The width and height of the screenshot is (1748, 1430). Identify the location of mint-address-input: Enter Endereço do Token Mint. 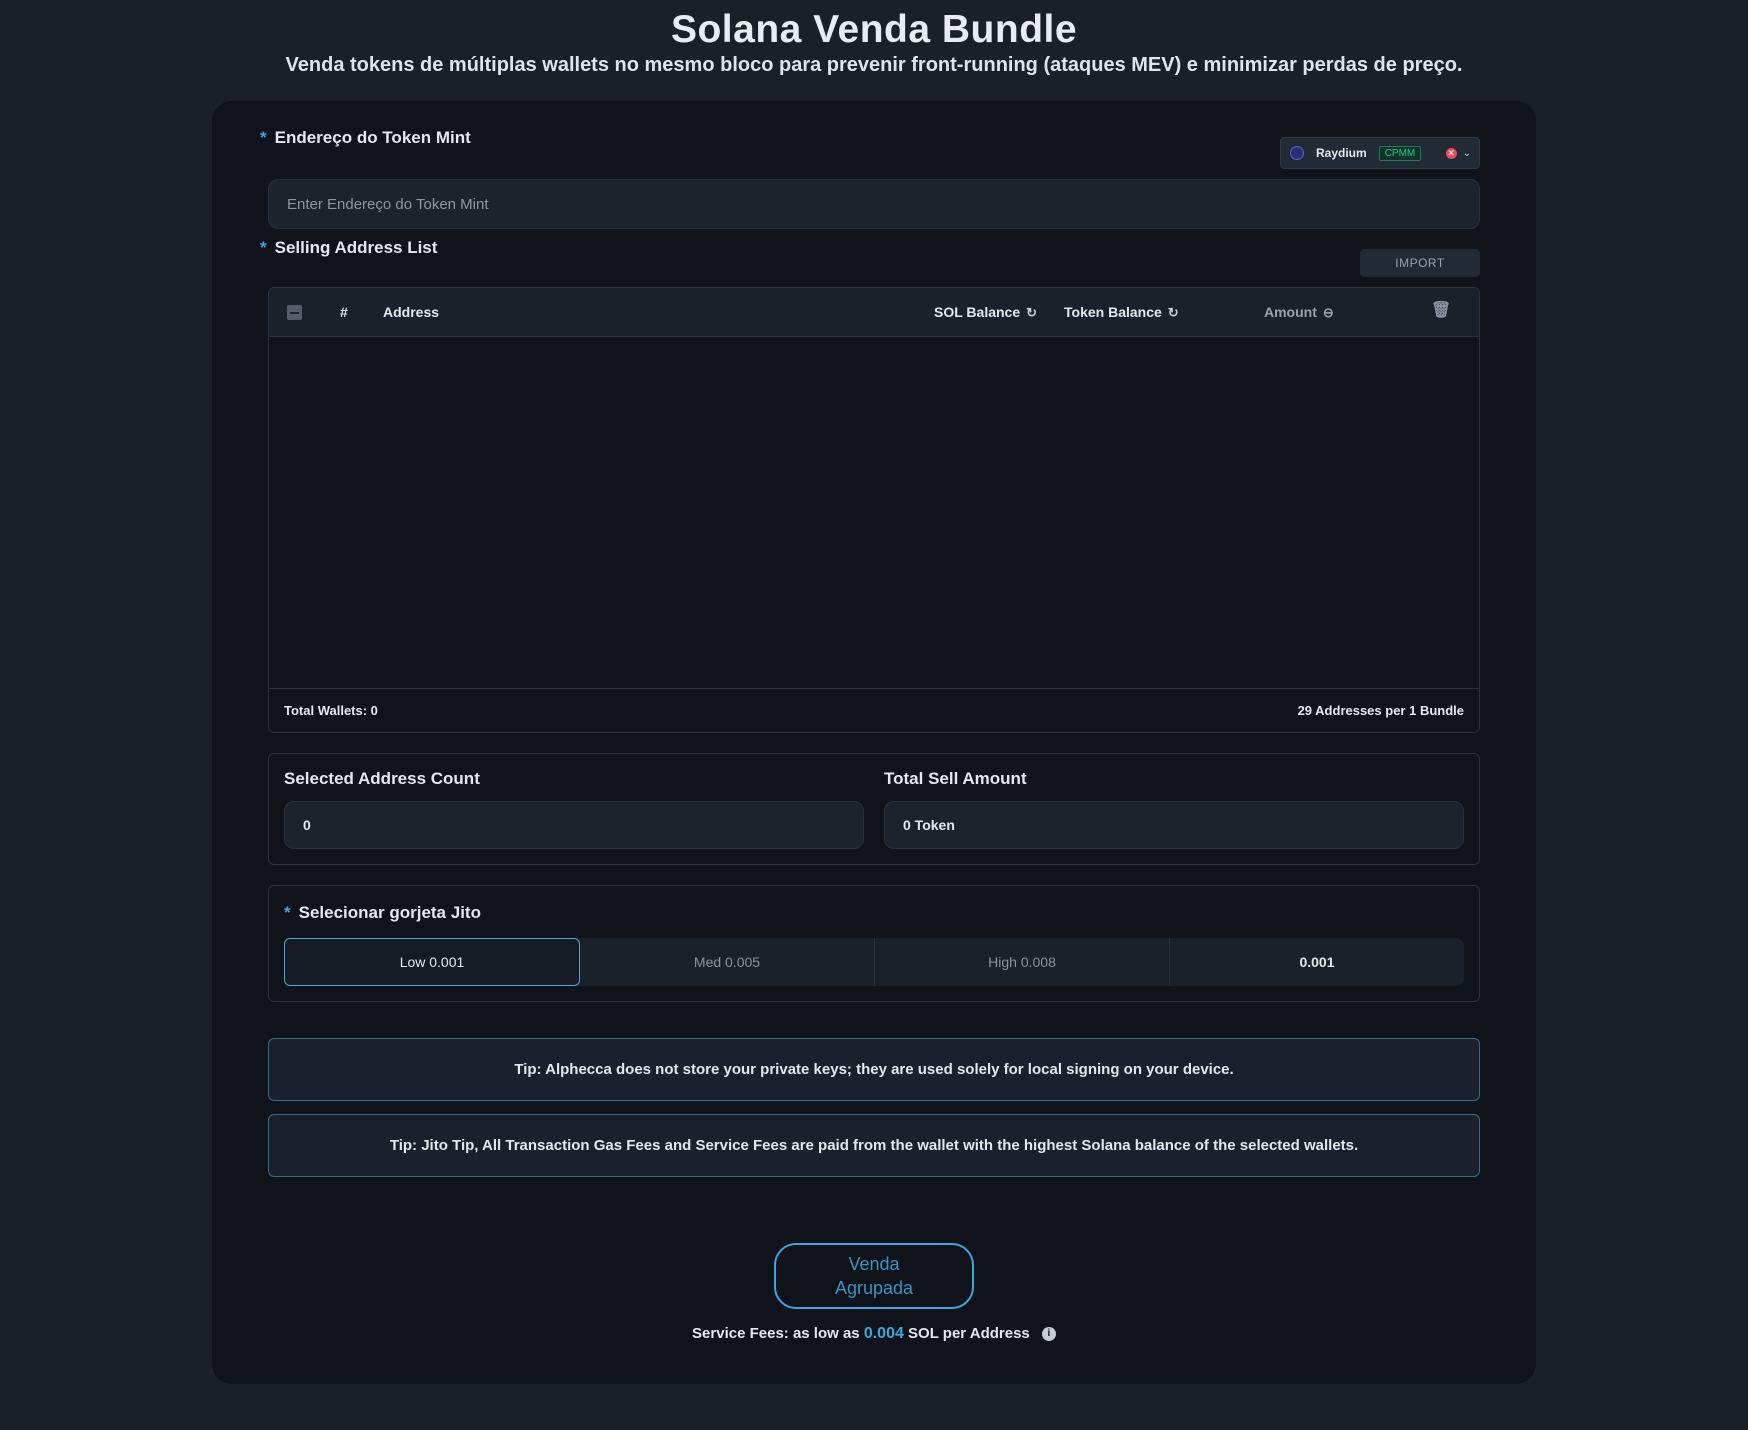
(874, 204).